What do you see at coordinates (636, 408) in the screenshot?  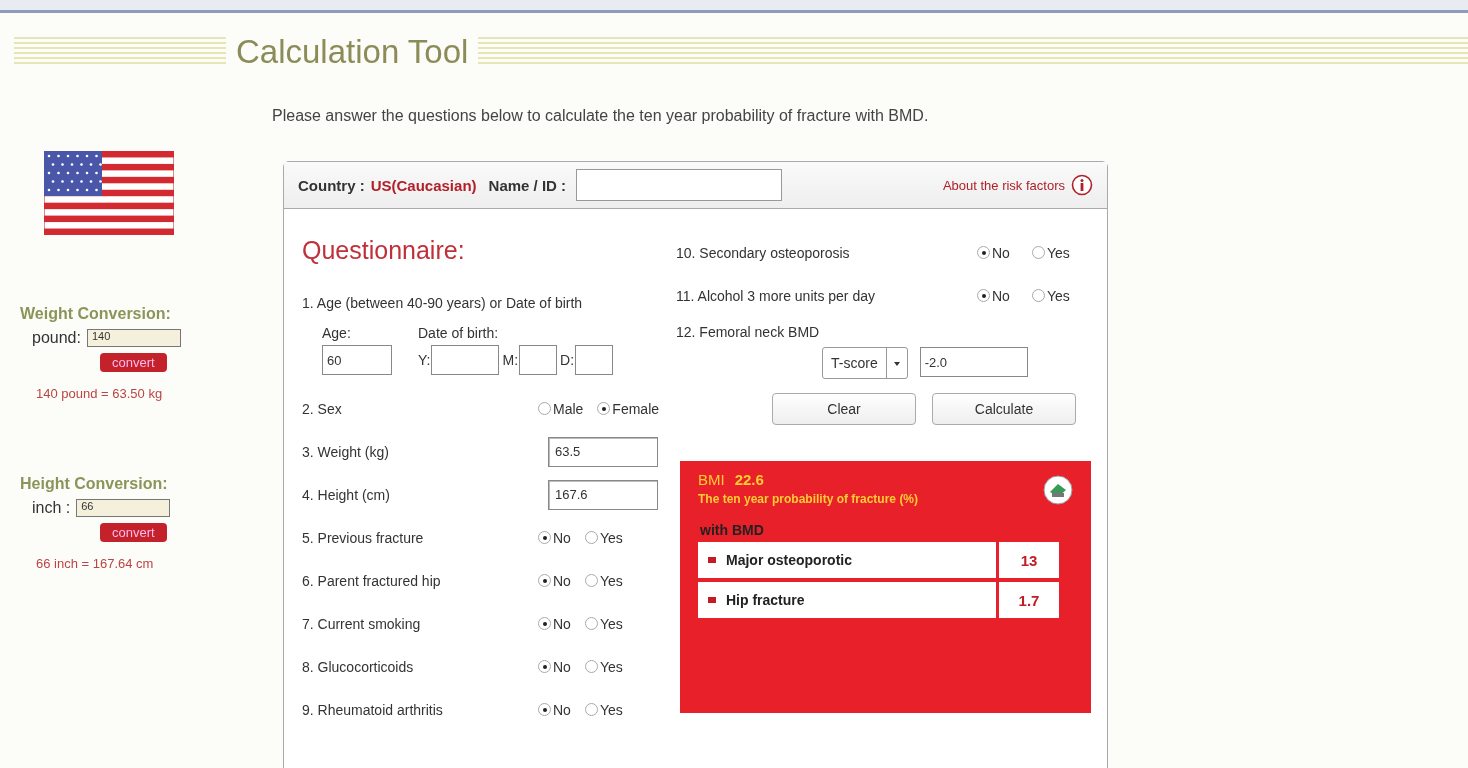 I see `option-label: Female` at bounding box center [636, 408].